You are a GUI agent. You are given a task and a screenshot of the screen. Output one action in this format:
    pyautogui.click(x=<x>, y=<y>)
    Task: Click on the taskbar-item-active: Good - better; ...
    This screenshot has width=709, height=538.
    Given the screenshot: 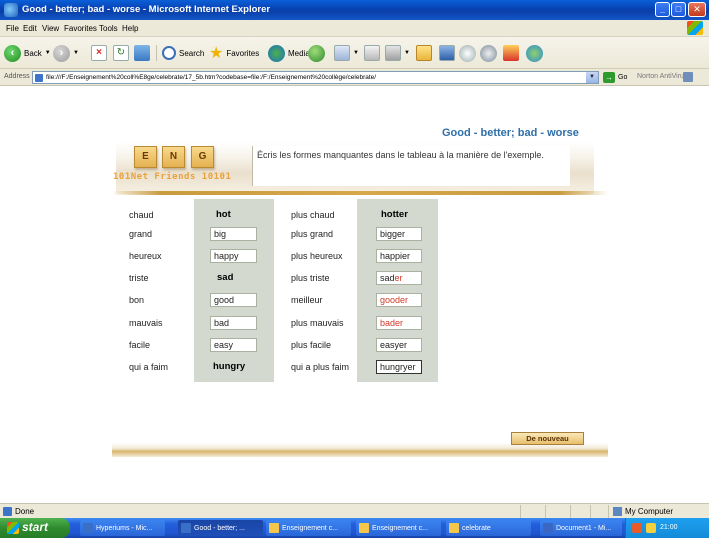 What is the action you would take?
    pyautogui.click(x=220, y=528)
    